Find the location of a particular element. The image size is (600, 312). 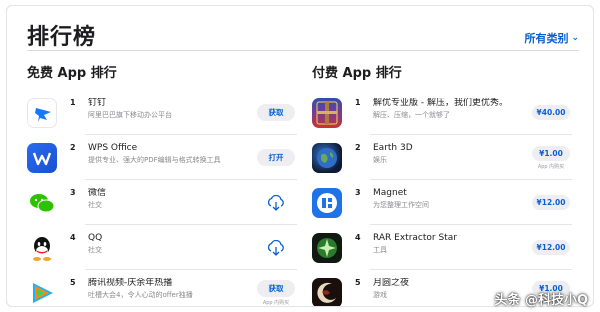

app-name: 月圆之夜 is located at coordinates (451, 283).